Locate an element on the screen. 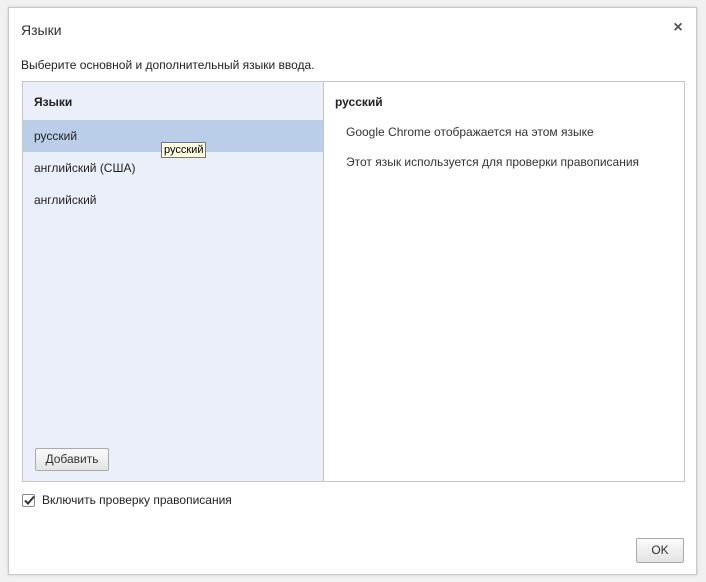 This screenshot has width=706, height=582. checkmark-icon is located at coordinates (29, 500).